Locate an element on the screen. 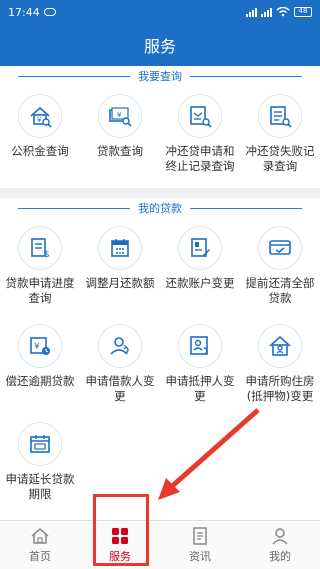 The height and width of the screenshot is (569, 320). section-title: 我要查询 is located at coordinates (160, 76).